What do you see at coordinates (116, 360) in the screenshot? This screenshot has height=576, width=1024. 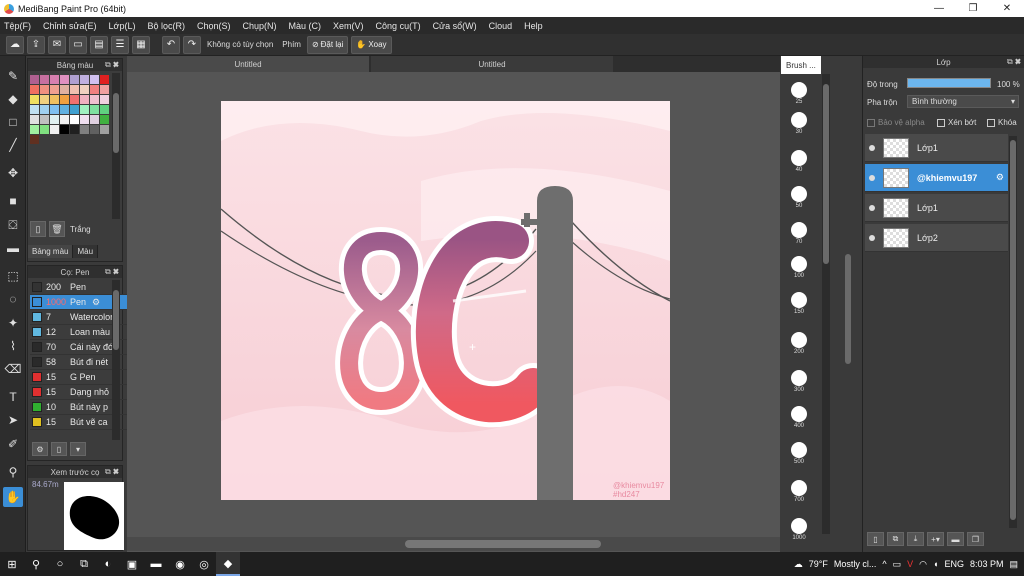 I see `brush-scrollbar` at bounding box center [116, 360].